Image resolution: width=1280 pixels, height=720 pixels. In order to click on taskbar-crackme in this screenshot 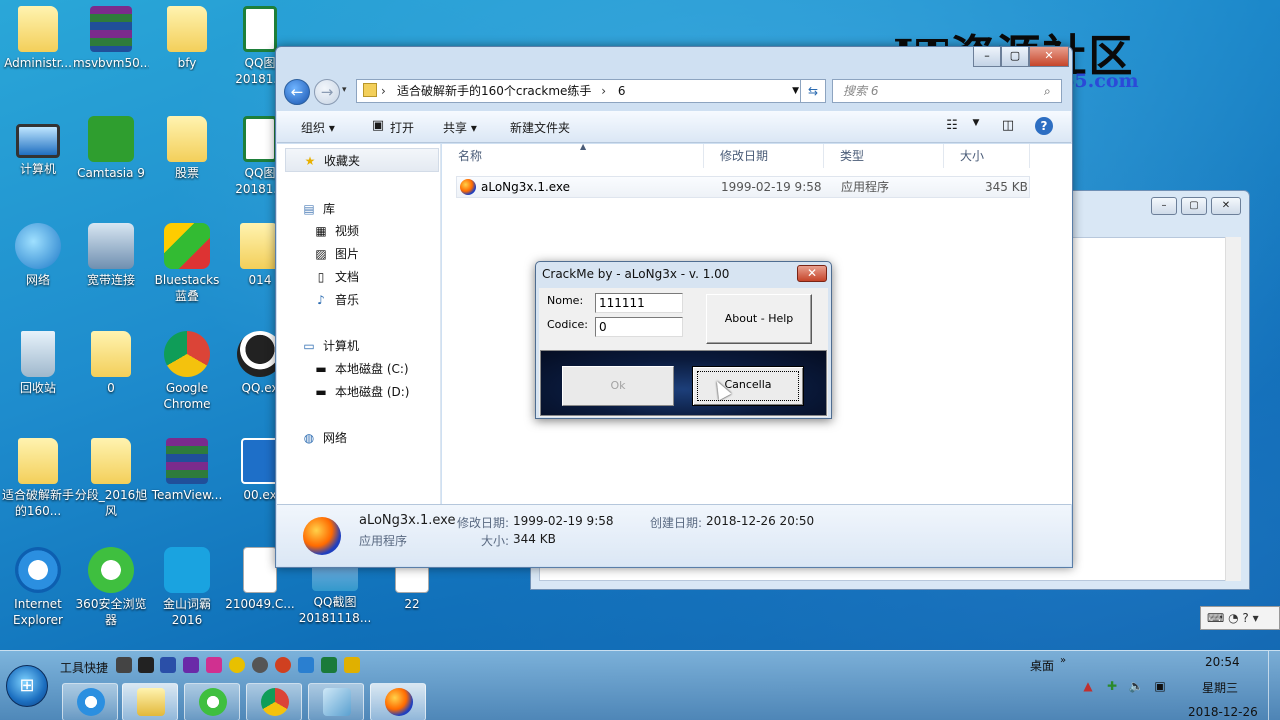, I will do `click(398, 701)`.